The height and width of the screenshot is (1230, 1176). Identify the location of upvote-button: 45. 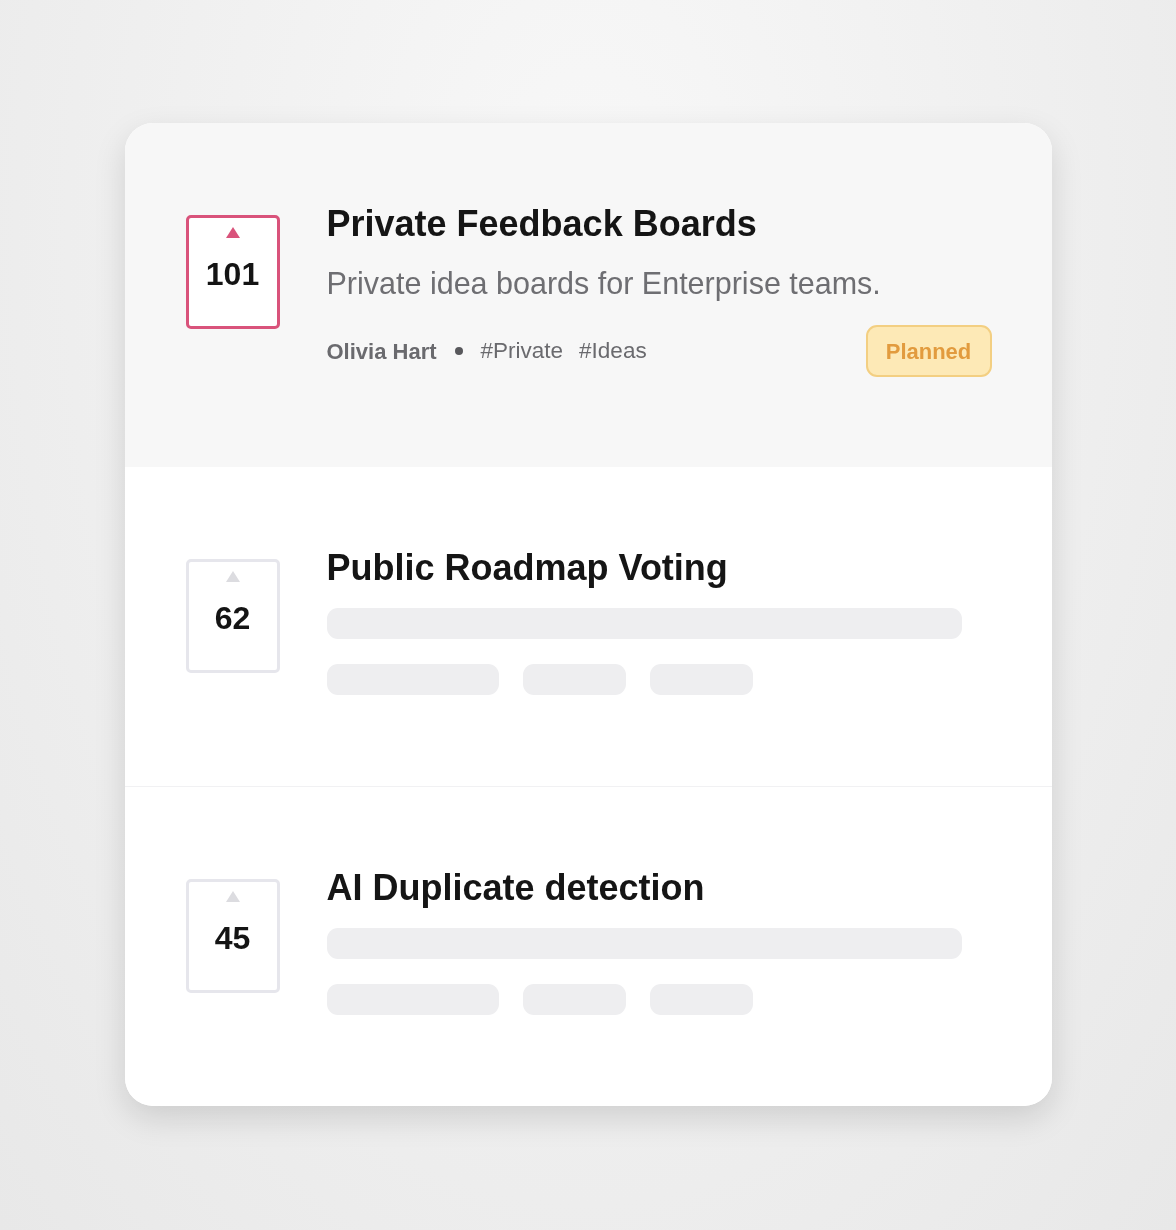
(232, 936).